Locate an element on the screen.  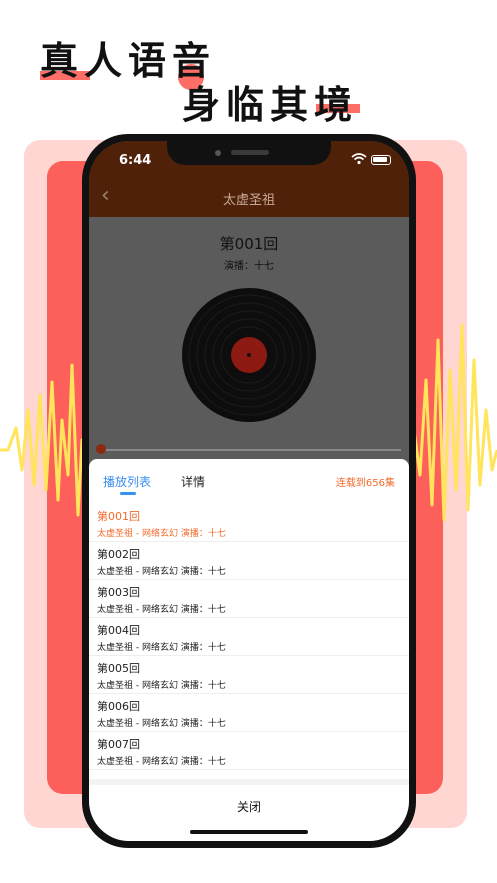
list-item: 第006回 太虚圣祖 - 网络玄幻 演播：十七 is located at coordinates (249, 713).